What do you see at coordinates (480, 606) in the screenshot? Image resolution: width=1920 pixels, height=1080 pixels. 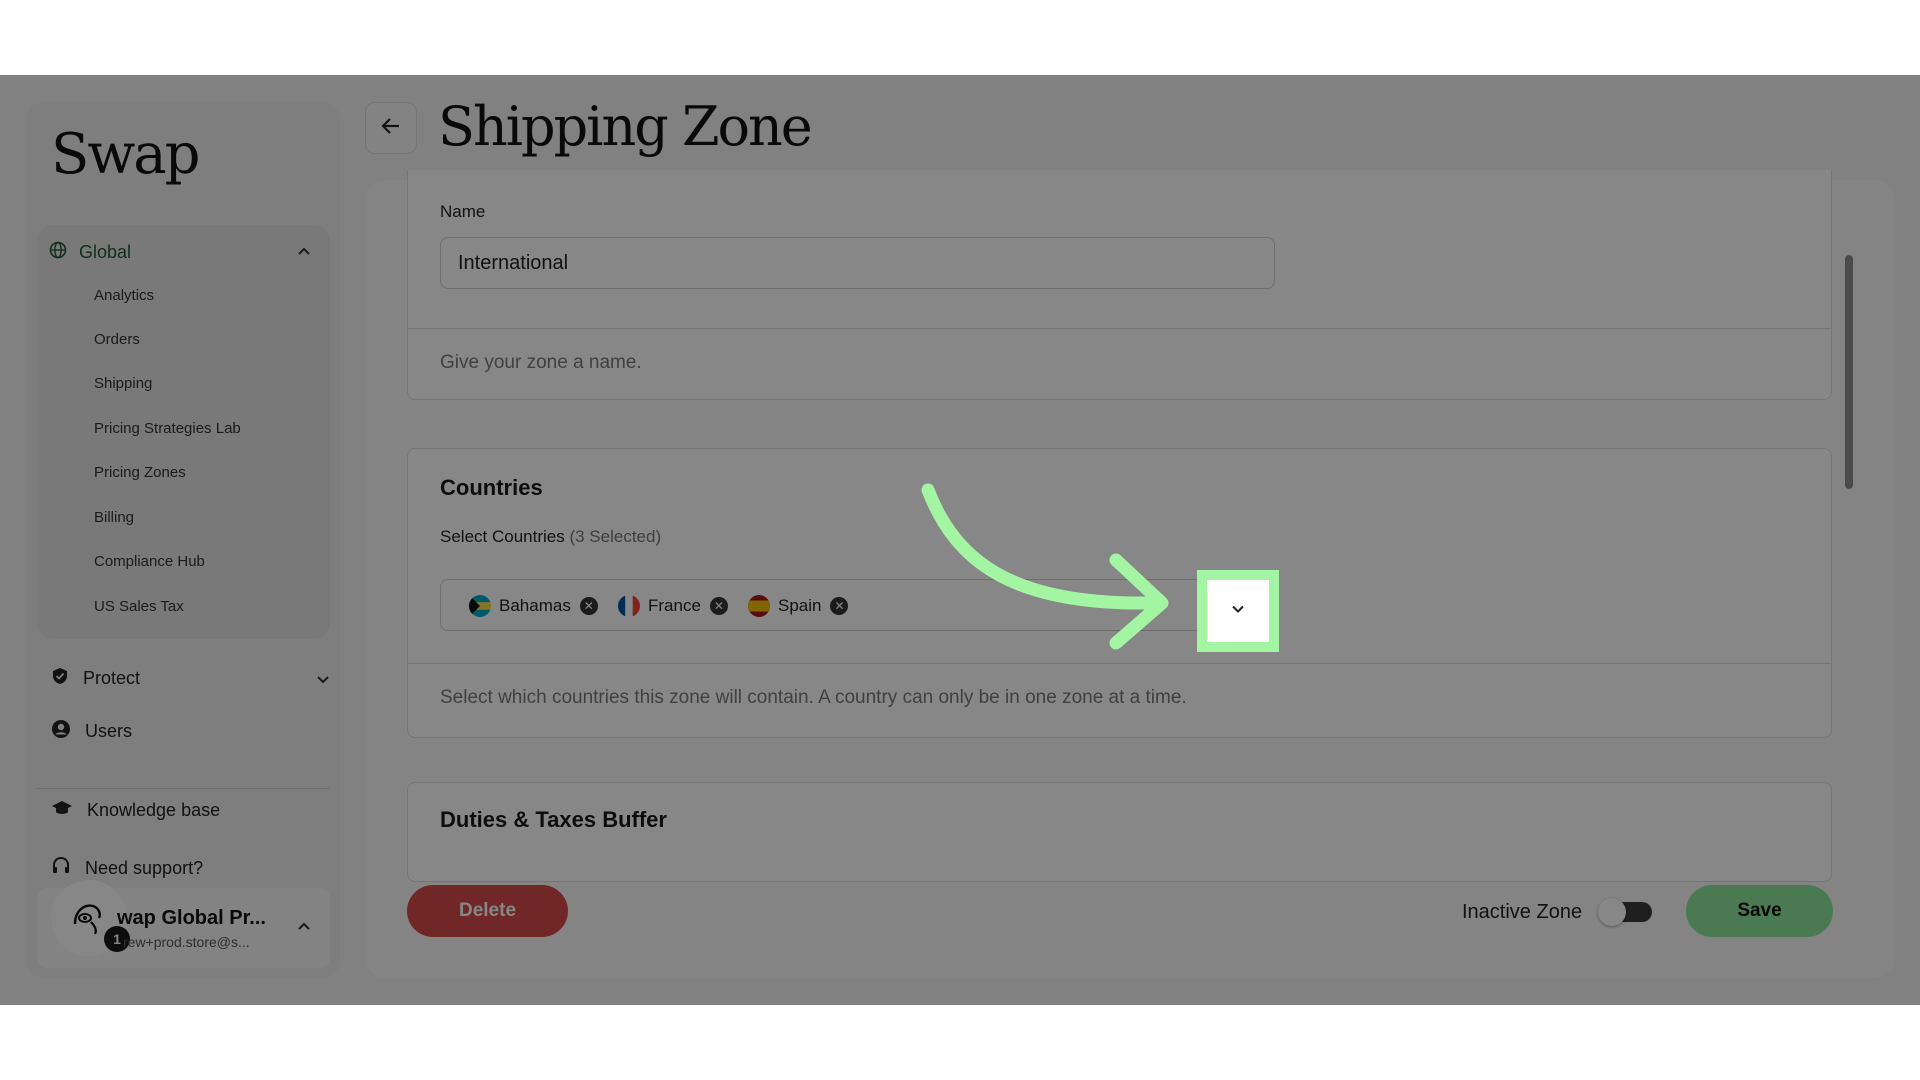 I see `bahamas-flag-icon` at bounding box center [480, 606].